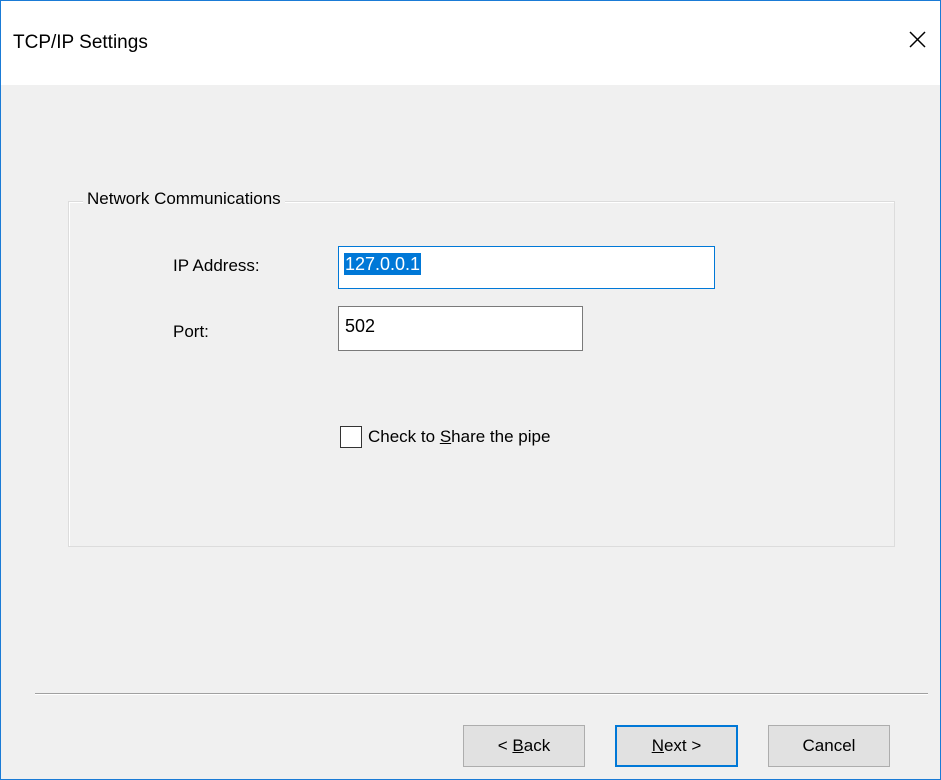 The height and width of the screenshot is (780, 941). I want to click on back-rest: ack, so click(537, 745).